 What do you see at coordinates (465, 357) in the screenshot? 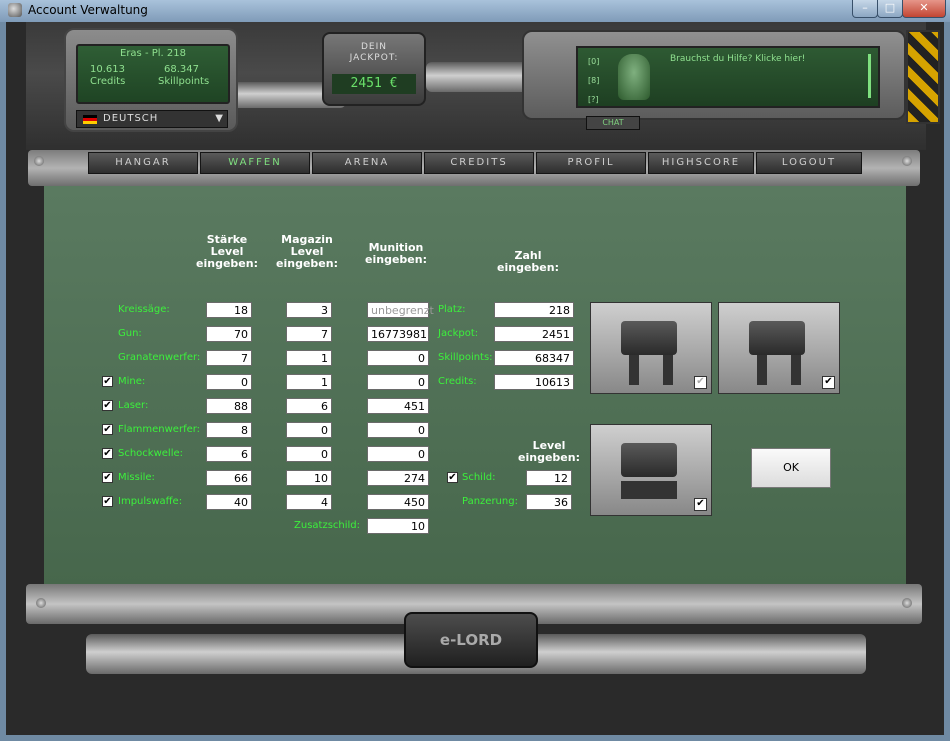
I see `stat-label: Skillpoints:` at bounding box center [465, 357].